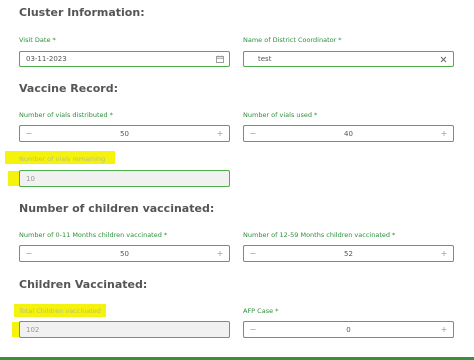 Image resolution: width=474 pixels, height=360 pixels. I want to click on visit-date-input: 03-11-2023, so click(124, 59).